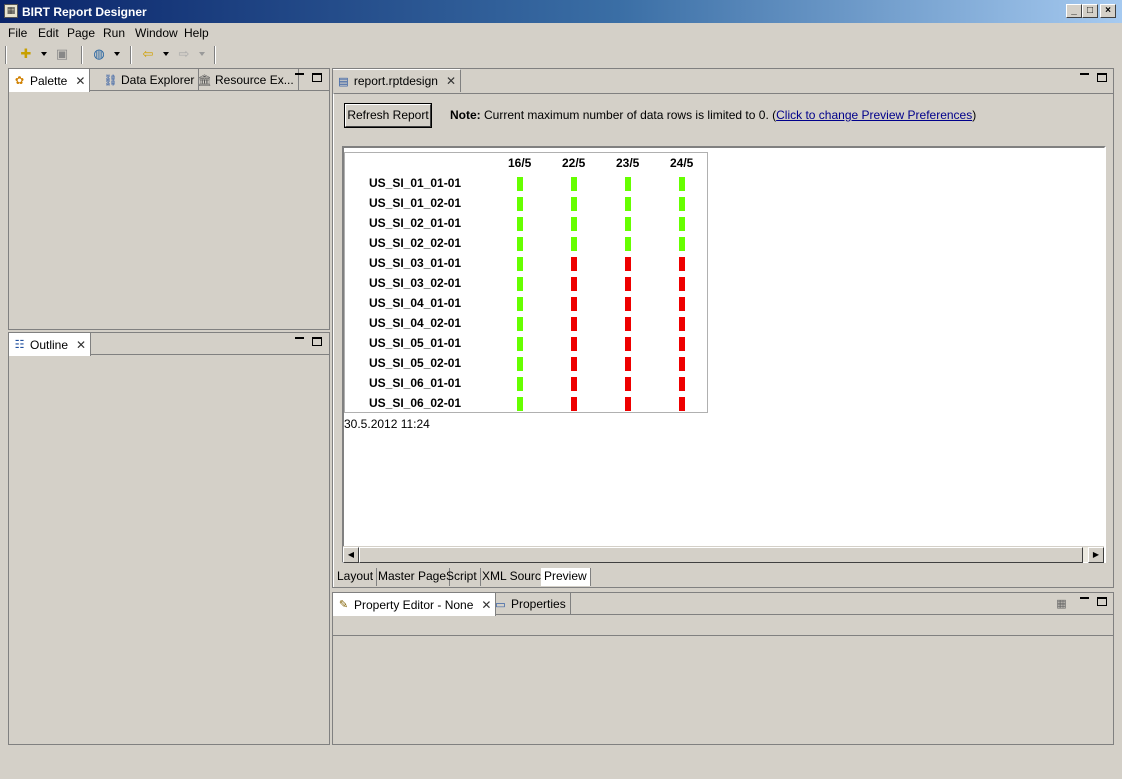 The image size is (1122, 779). I want to click on run-dropdown-icon, so click(117, 54).